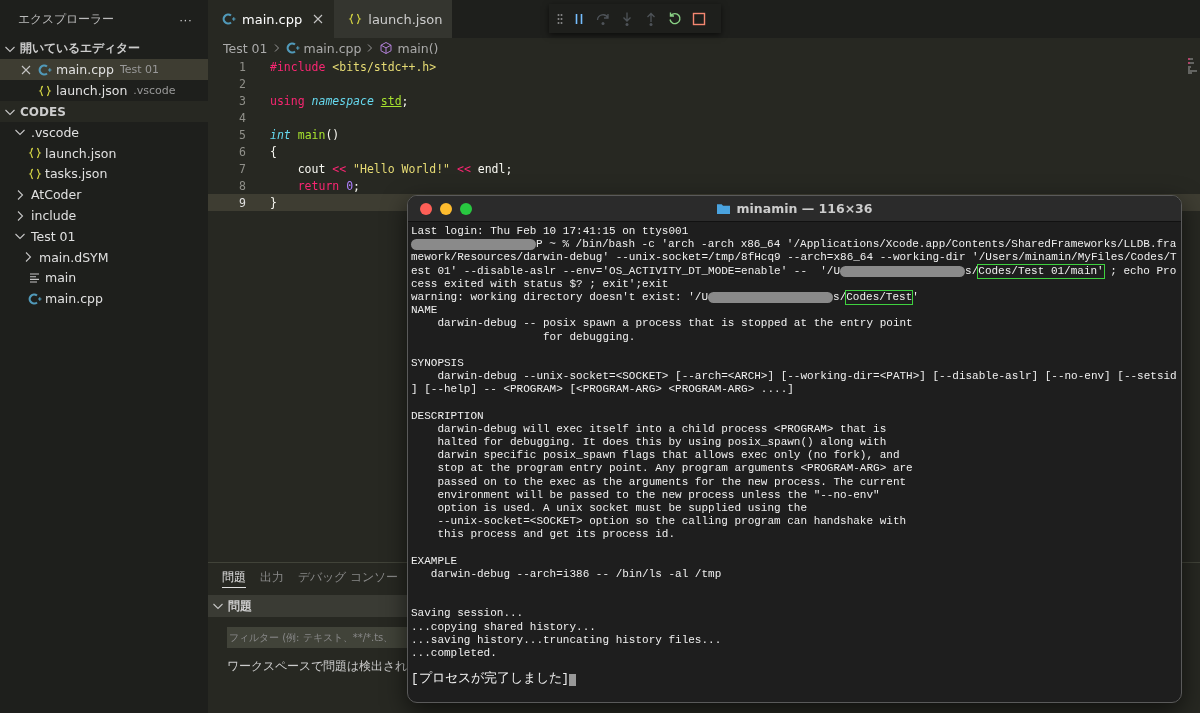 The width and height of the screenshot is (1200, 713). I want to click on highlighted-path: Codes/Test 01/main', so click(1041, 271).